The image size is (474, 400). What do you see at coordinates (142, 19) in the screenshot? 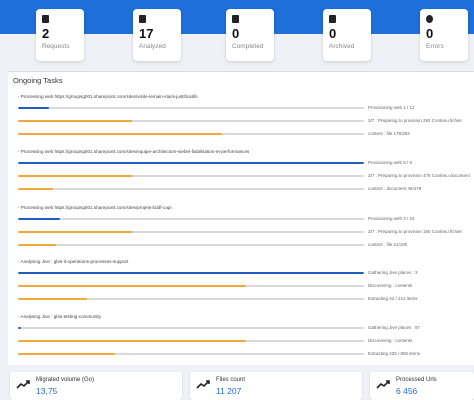
I see `chart-icon` at bounding box center [142, 19].